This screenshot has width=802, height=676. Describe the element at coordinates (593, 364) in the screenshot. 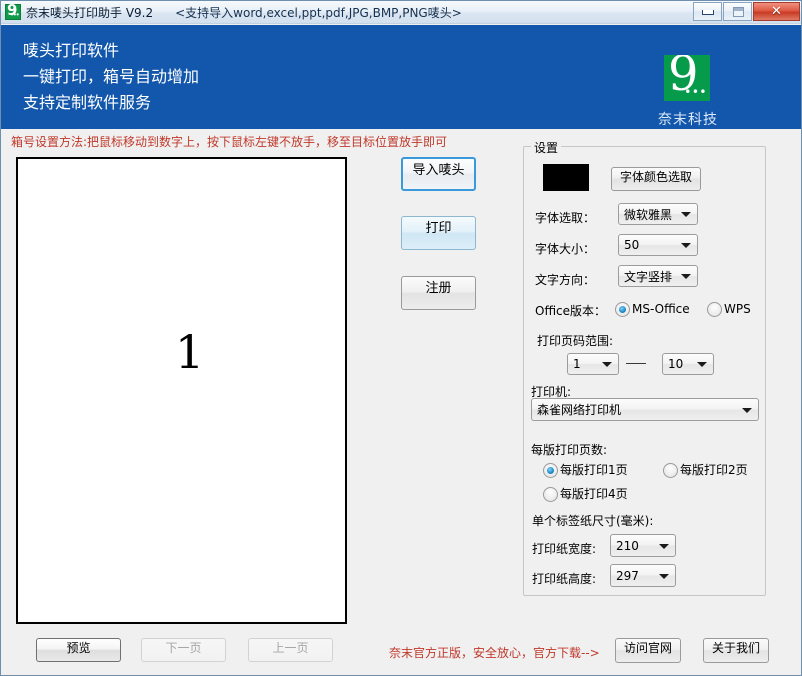

I see `page-from-combo: 1` at that location.